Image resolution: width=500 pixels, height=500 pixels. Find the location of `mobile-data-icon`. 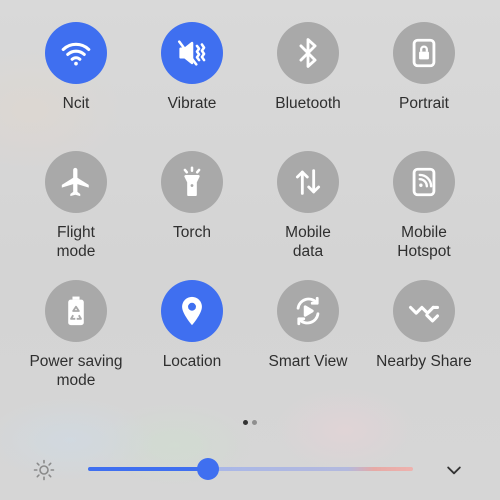

mobile-data-icon is located at coordinates (308, 182).